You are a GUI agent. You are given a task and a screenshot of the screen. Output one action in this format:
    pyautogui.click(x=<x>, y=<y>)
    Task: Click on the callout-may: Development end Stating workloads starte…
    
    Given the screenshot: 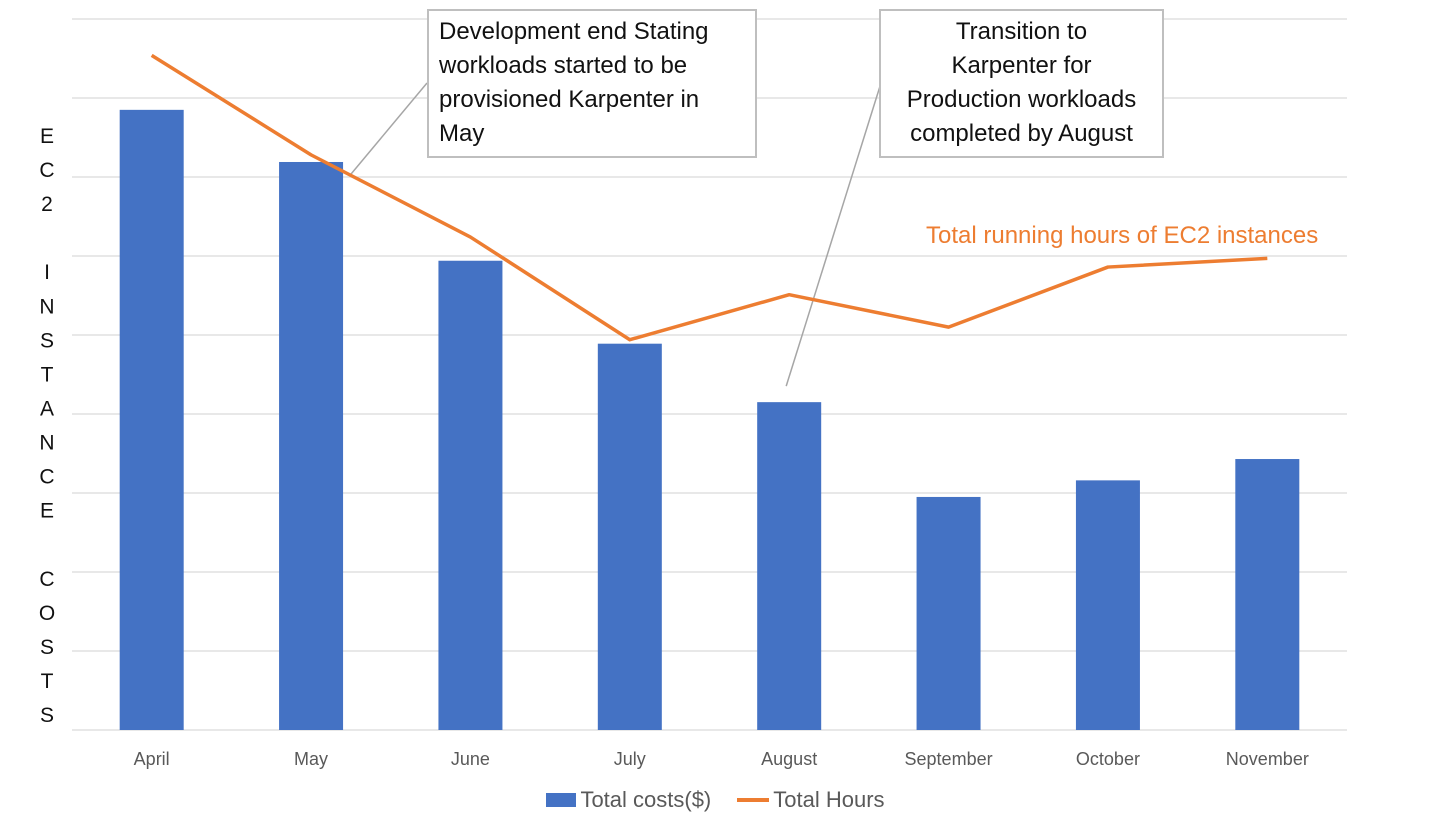 What is the action you would take?
    pyautogui.click(x=592, y=83)
    